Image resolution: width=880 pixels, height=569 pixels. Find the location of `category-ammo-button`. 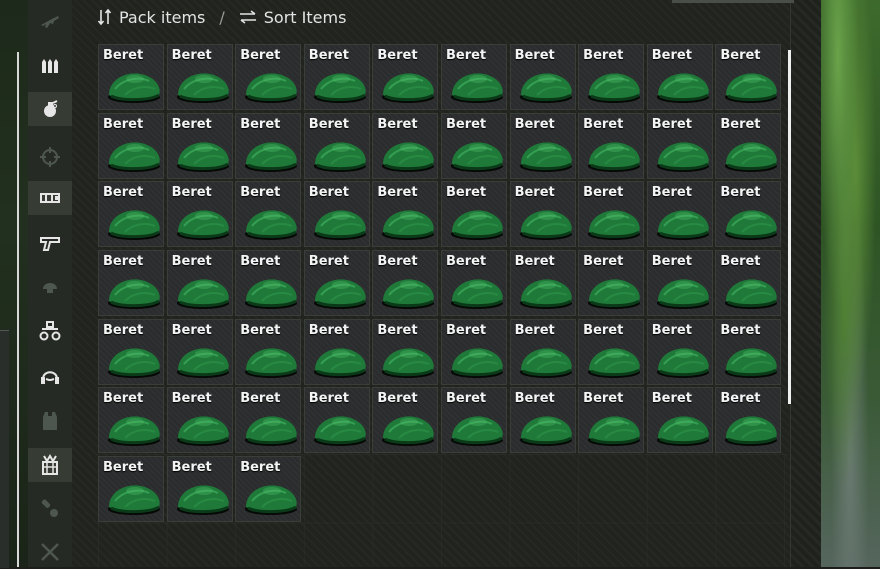

category-ammo-button is located at coordinates (50, 65).